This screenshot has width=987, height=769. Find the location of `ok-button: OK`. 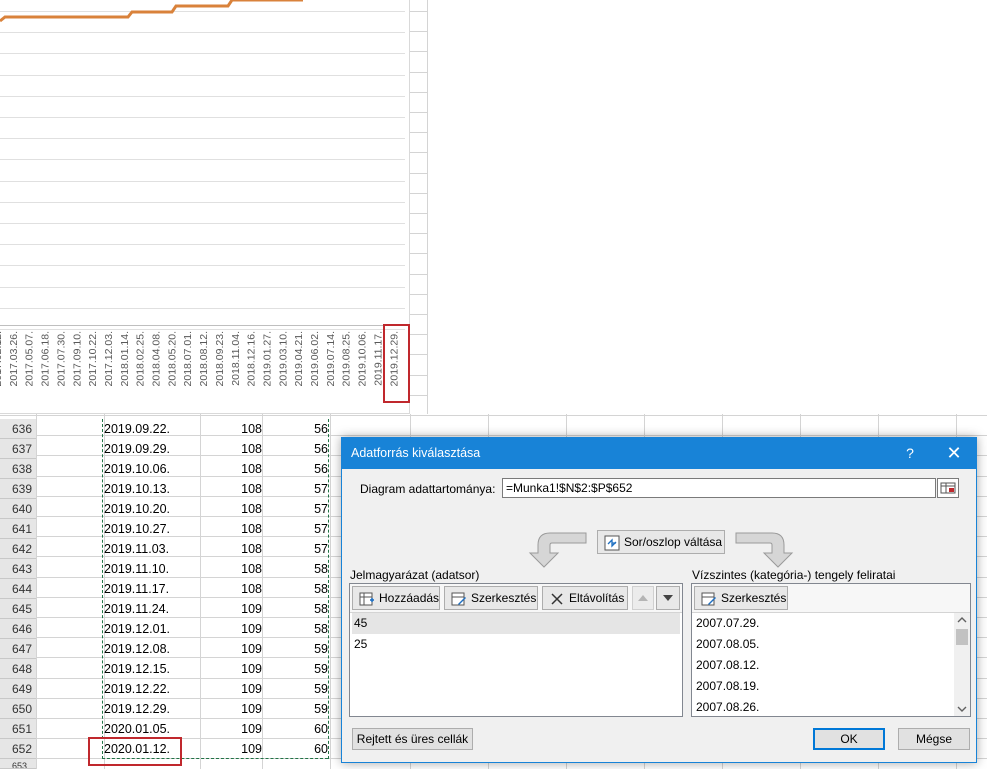

ok-button: OK is located at coordinates (849, 739).